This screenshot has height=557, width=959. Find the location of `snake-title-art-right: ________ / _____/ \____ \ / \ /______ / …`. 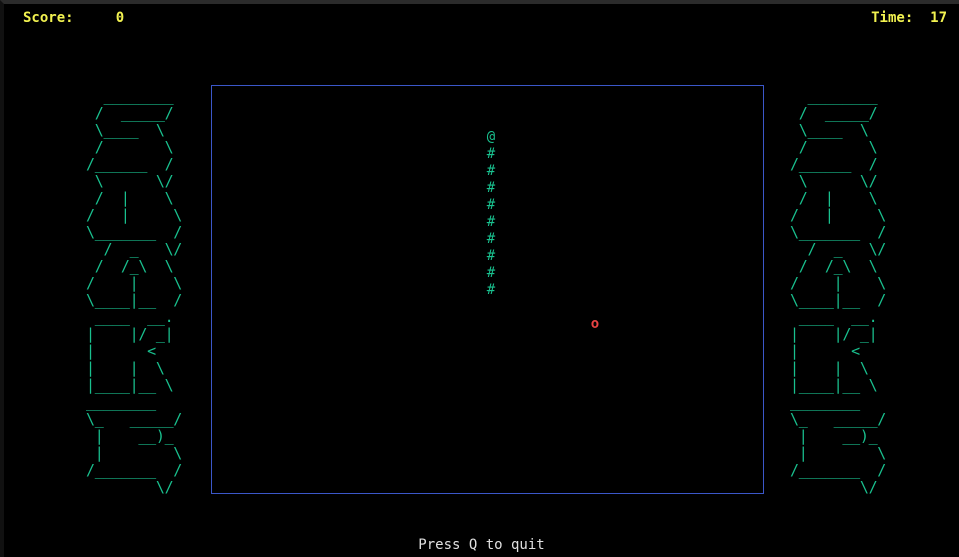

snake-title-art-right: ________ / _____/ \____ \ / \ /______ / … is located at coordinates (838, 291).